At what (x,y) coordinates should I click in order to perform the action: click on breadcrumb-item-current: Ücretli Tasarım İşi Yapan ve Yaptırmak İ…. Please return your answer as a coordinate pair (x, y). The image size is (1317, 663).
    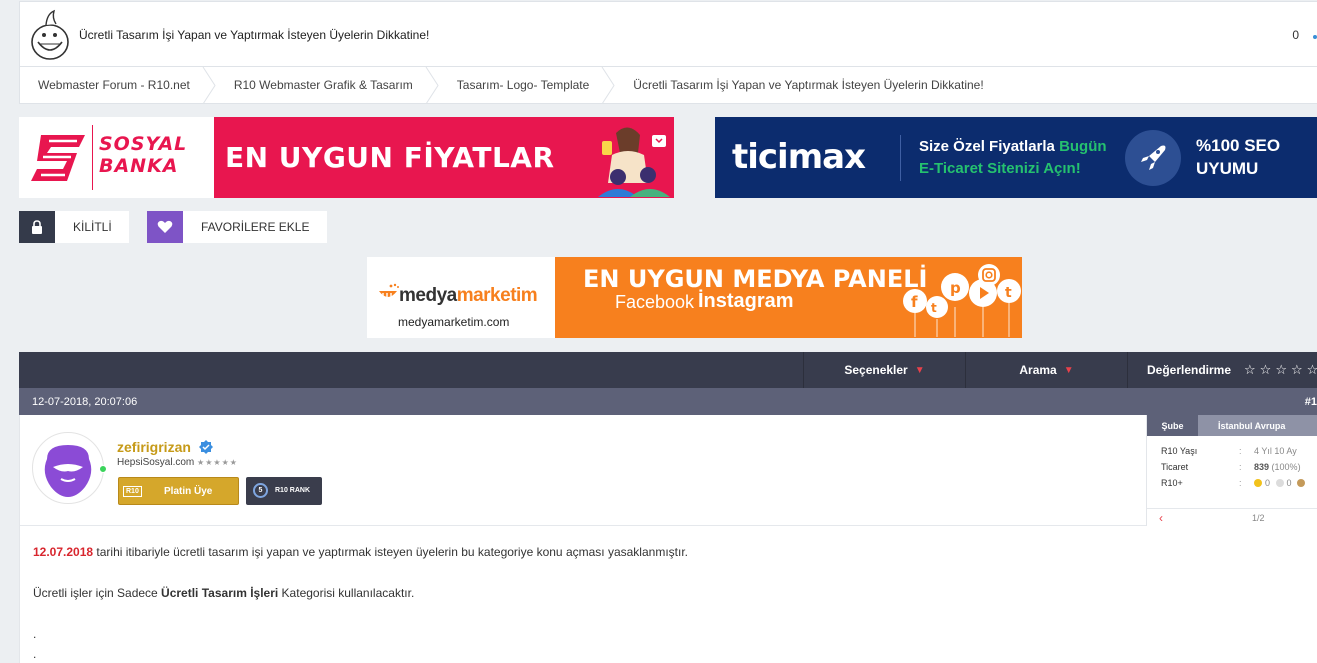
    Looking at the image, I should click on (812, 85).